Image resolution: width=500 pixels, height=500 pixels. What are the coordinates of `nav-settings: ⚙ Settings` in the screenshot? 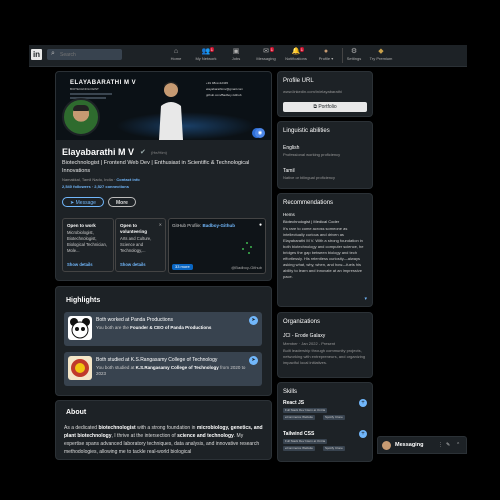 It's located at (354, 56).